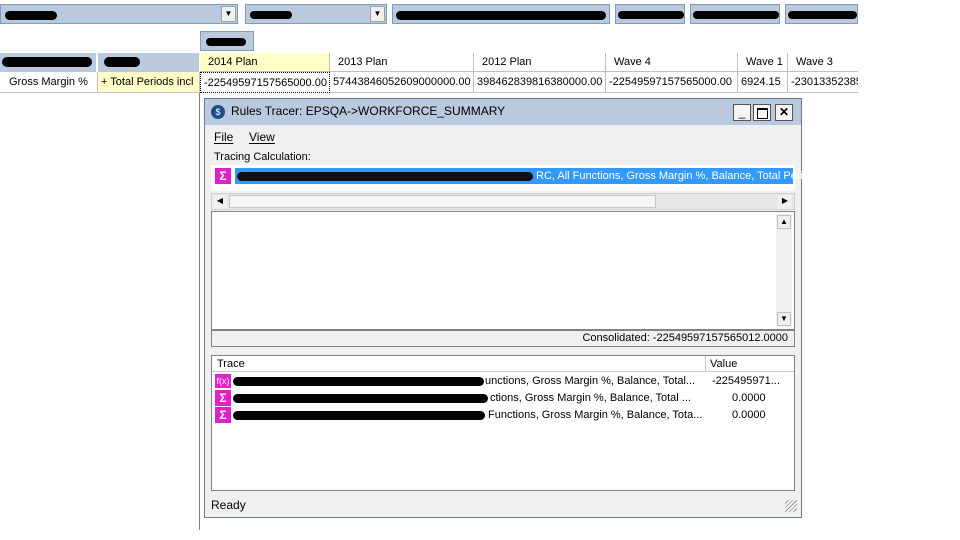 This screenshot has width=960, height=540. What do you see at coordinates (791, 506) in the screenshot?
I see `resize-grip-icon` at bounding box center [791, 506].